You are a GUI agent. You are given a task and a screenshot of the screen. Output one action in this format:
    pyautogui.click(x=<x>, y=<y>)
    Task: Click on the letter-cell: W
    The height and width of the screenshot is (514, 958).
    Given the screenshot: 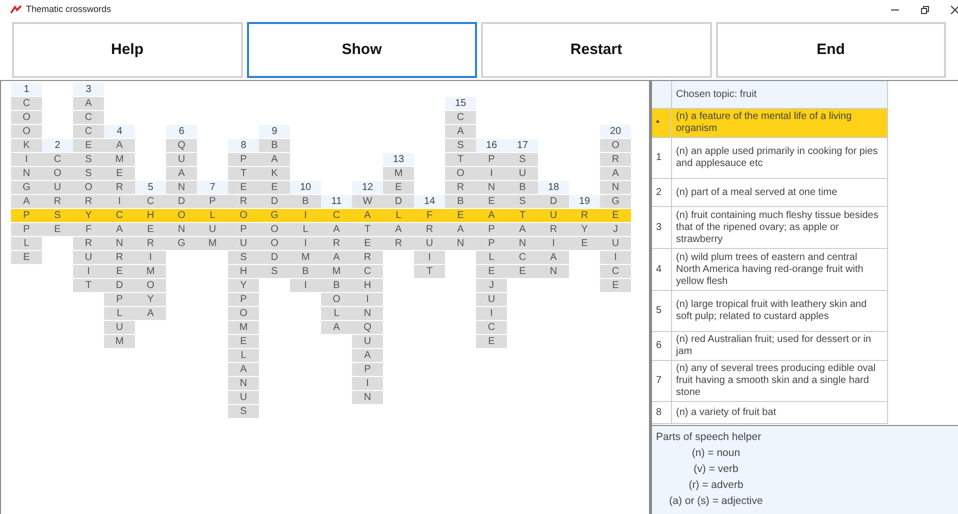 What is the action you would take?
    pyautogui.click(x=367, y=202)
    